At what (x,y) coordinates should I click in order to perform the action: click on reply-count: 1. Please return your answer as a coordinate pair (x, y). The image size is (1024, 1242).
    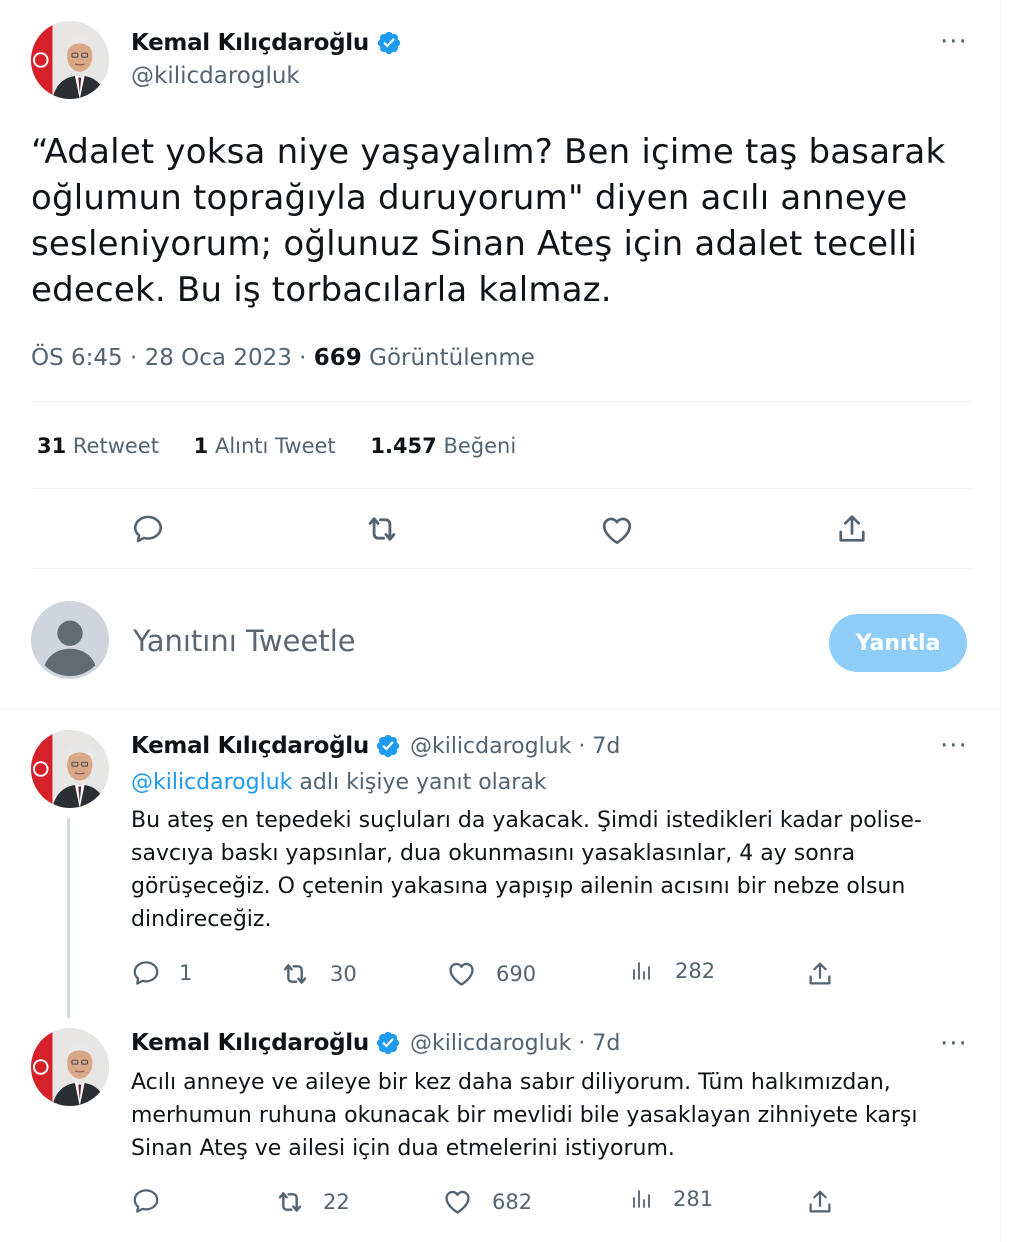
    Looking at the image, I should click on (186, 973).